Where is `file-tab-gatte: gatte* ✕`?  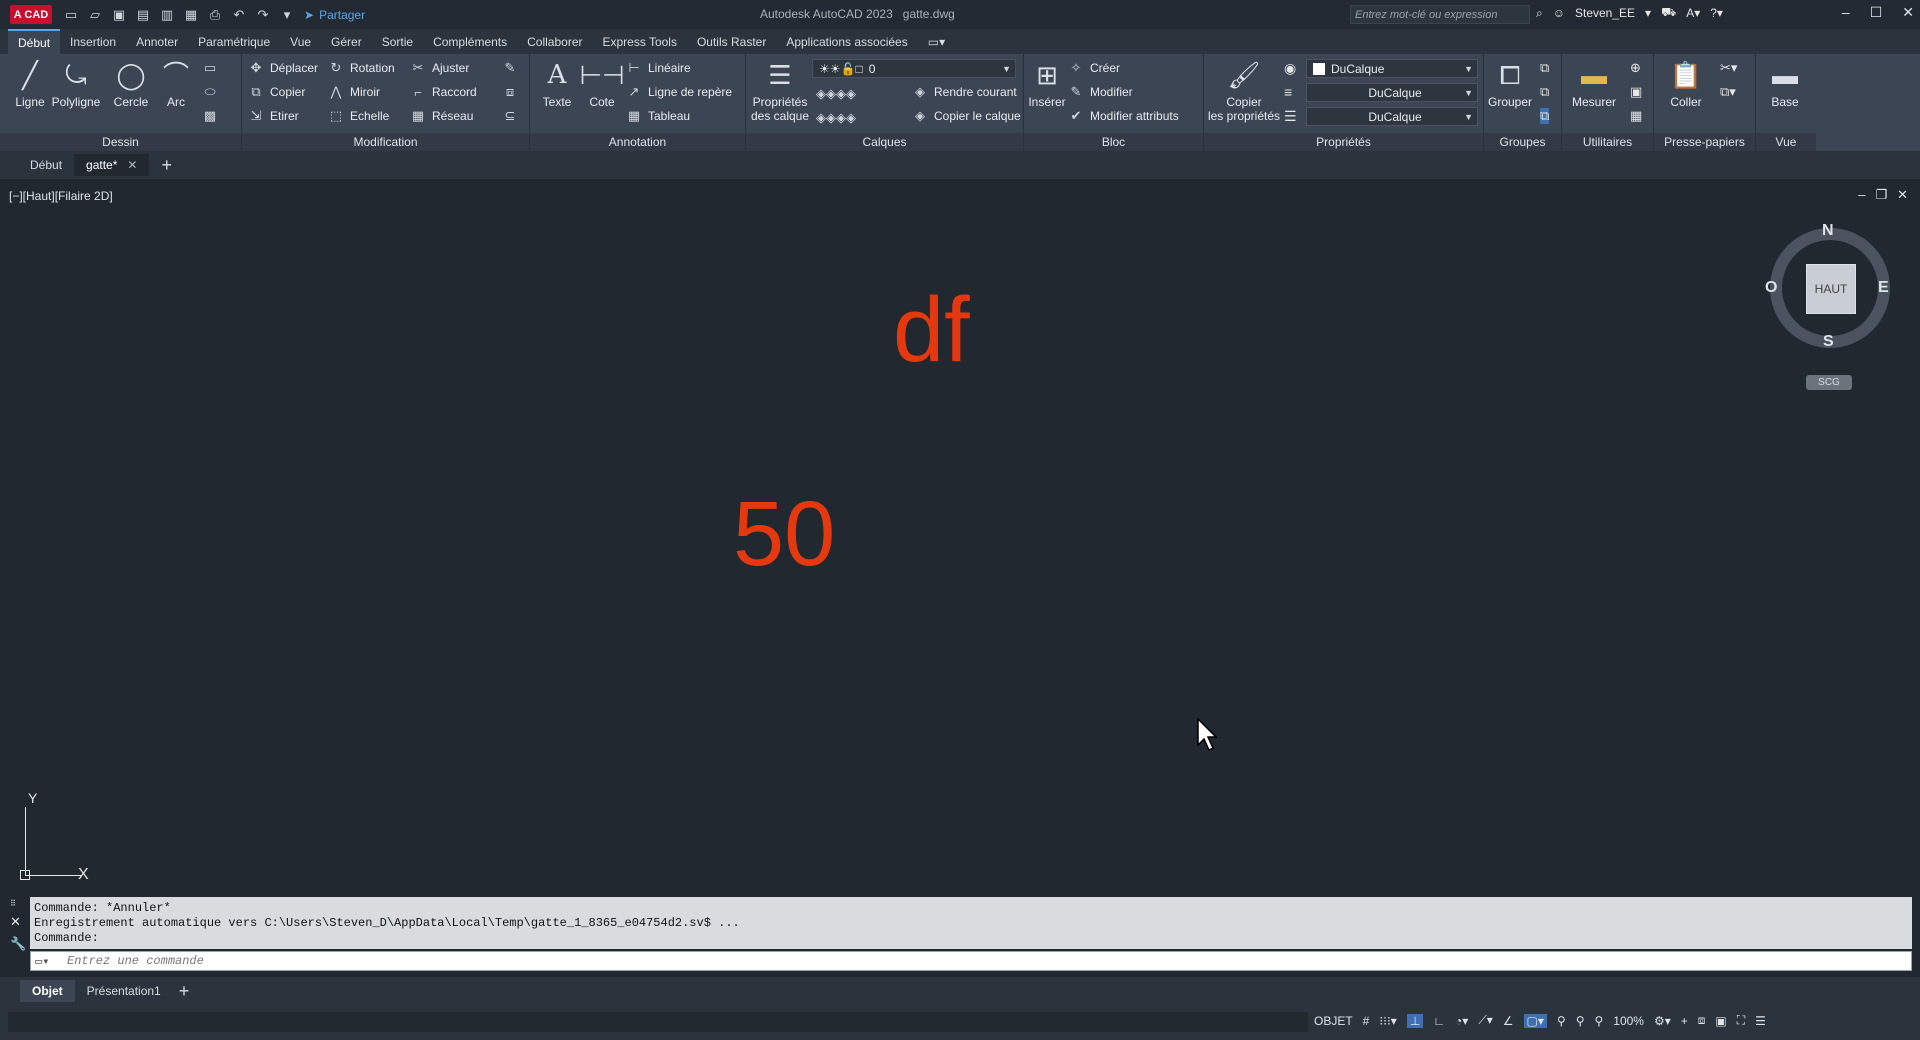
file-tab-gatte: gatte* ✕ is located at coordinates (112, 165).